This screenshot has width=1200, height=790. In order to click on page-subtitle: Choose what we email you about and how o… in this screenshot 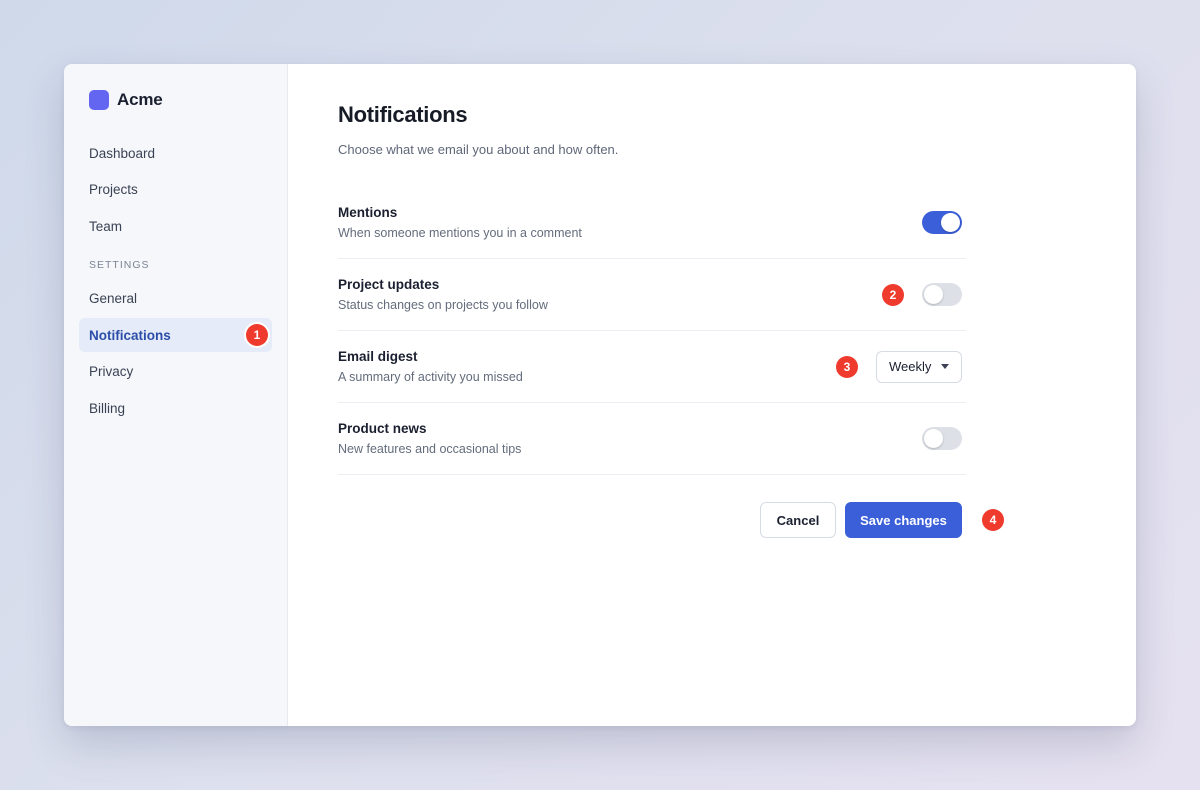, I will do `click(478, 149)`.